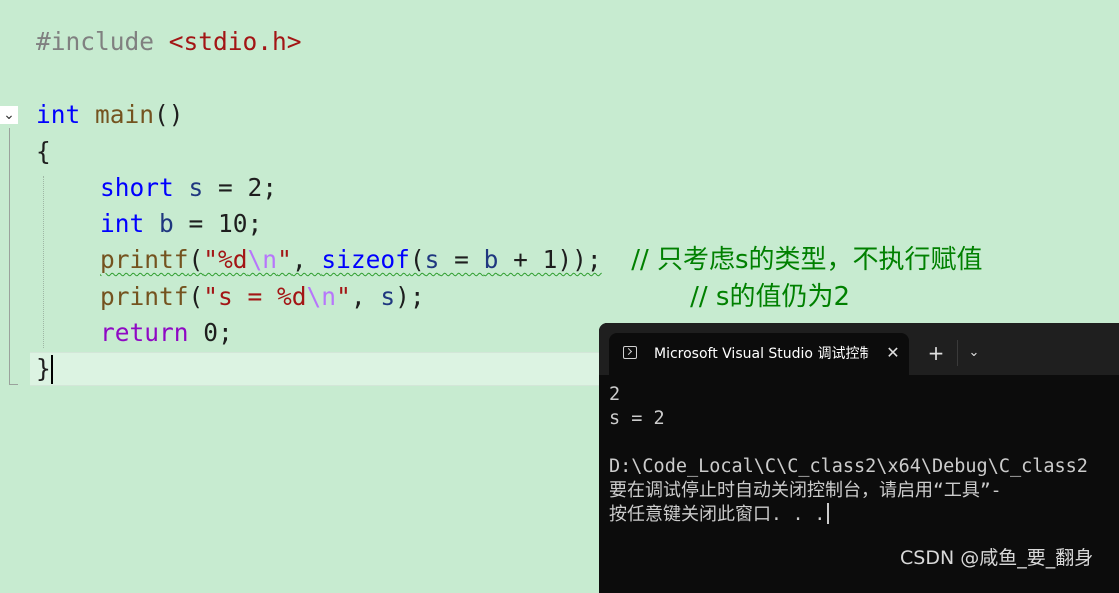 The width and height of the screenshot is (1119, 593). Describe the element at coordinates (235, 41) in the screenshot. I see `include-header: <stdio.h>` at that location.